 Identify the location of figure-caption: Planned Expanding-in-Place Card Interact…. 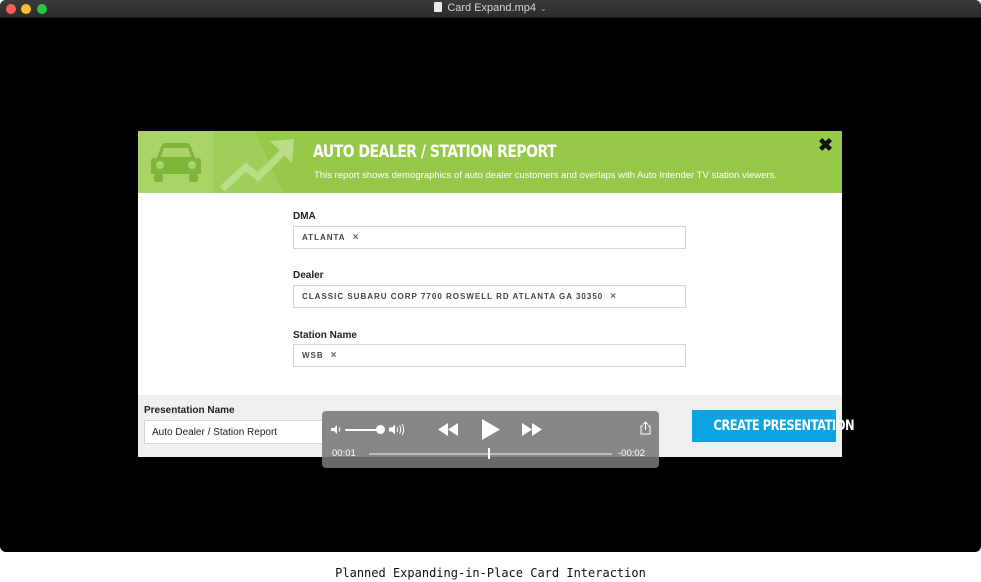
(490, 573).